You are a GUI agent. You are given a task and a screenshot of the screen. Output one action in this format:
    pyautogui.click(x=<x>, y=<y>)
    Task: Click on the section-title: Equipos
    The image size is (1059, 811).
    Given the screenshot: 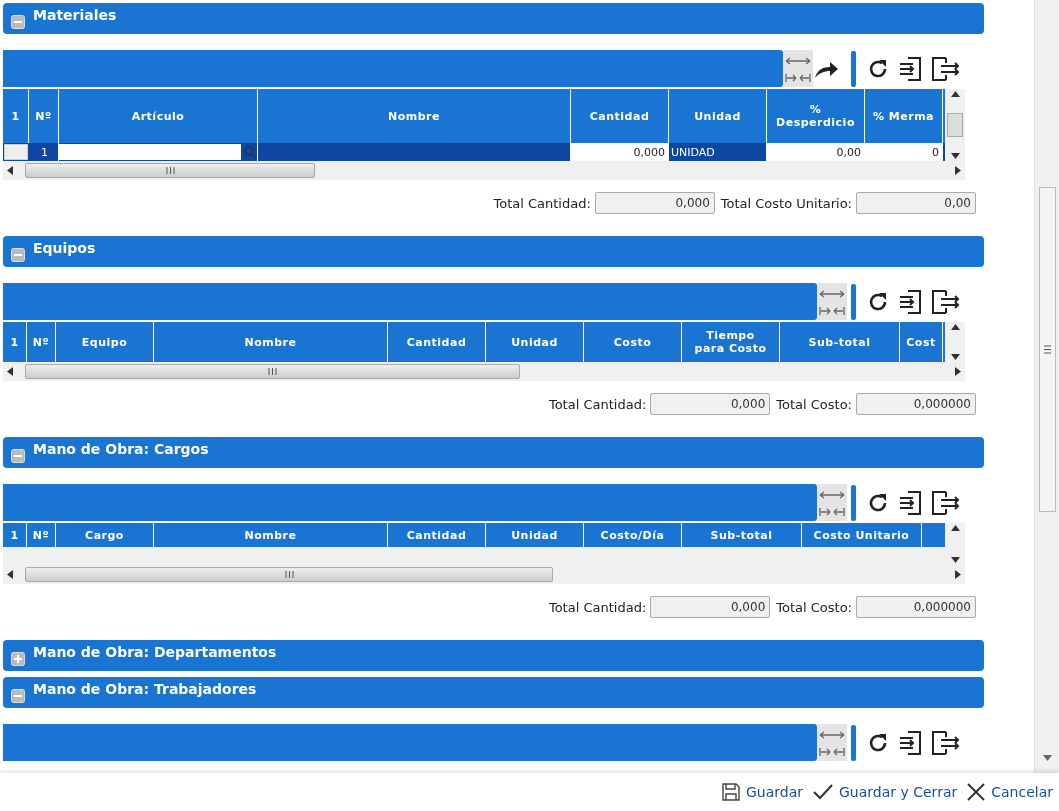 What is the action you would take?
    pyautogui.click(x=64, y=248)
    